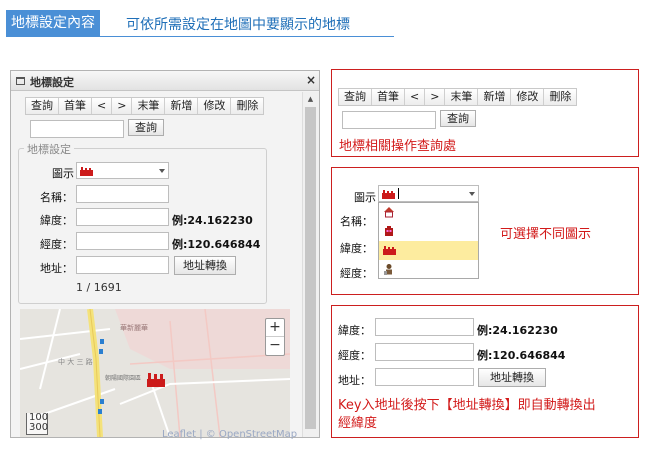 This screenshot has height=470, width=650. I want to click on map-attribution: Leaflet | © OpenStreetMap, so click(230, 434).